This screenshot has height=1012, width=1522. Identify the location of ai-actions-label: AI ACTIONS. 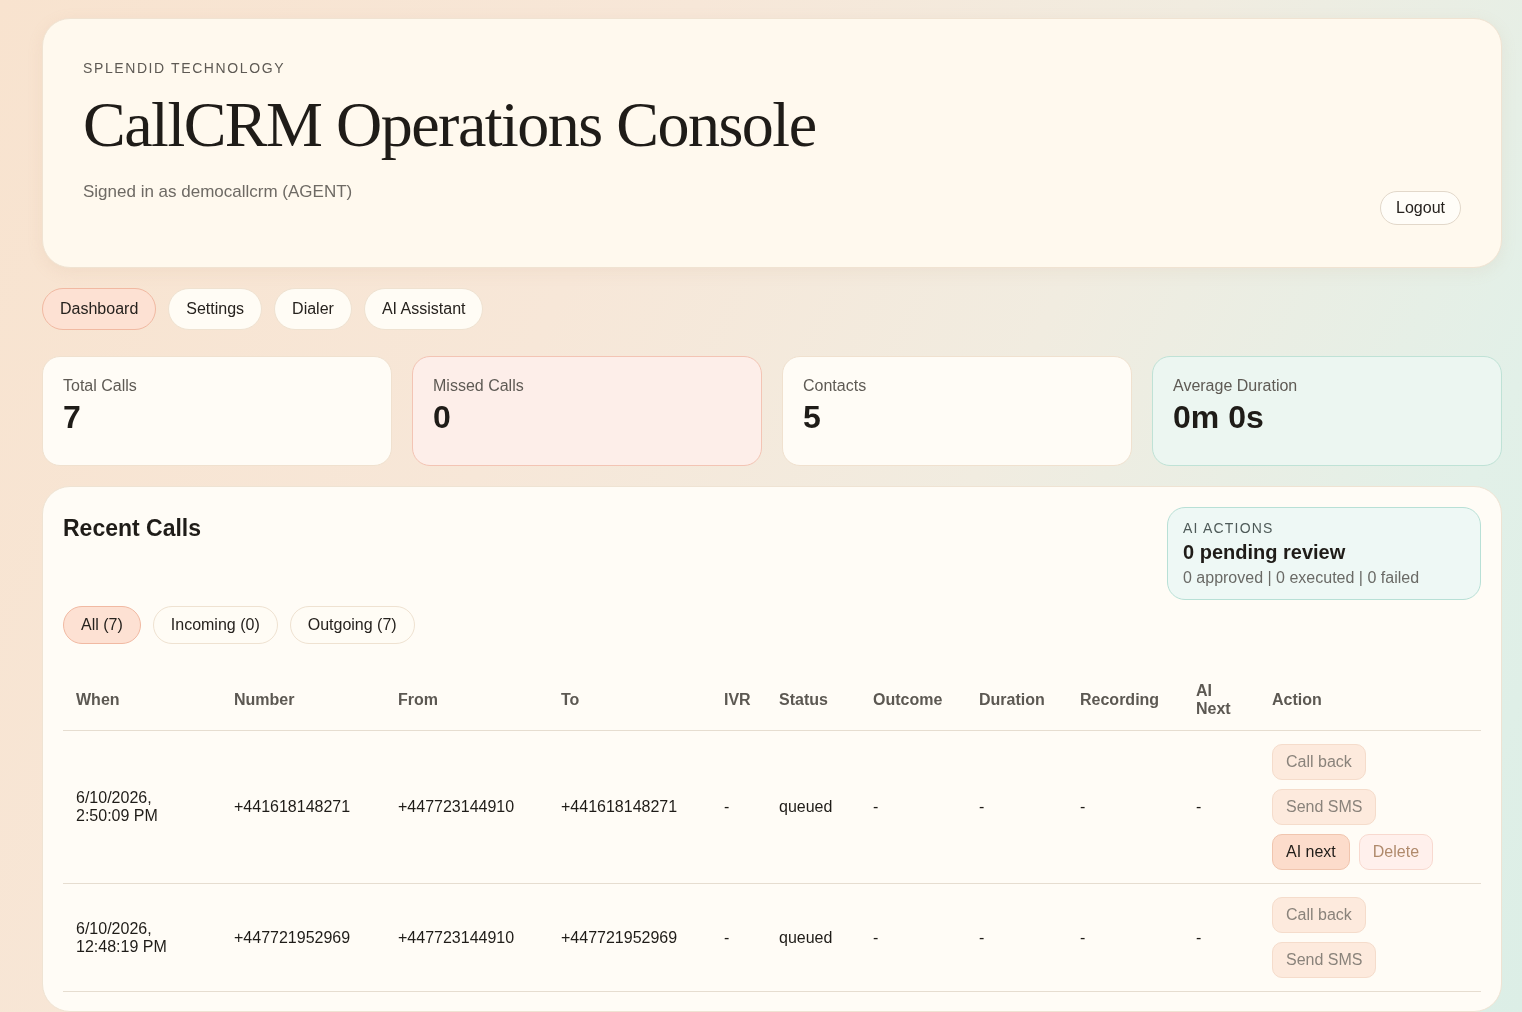
(1229, 528).